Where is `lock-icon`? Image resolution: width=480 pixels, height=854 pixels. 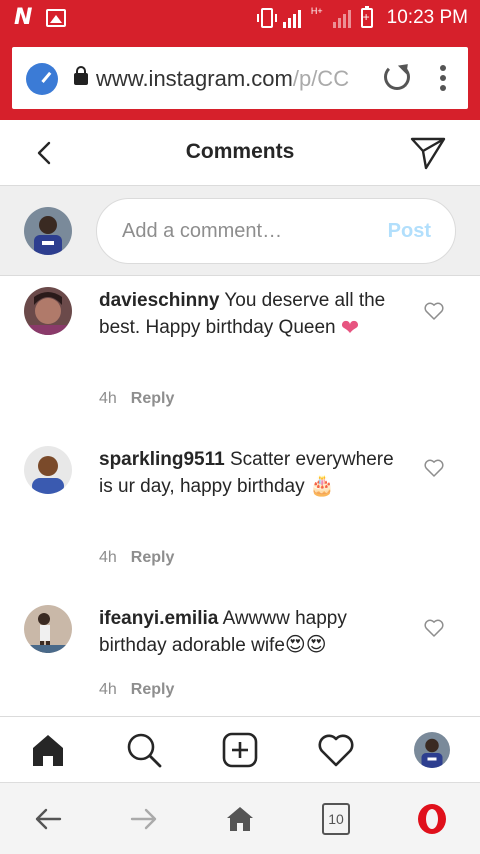 lock-icon is located at coordinates (81, 75).